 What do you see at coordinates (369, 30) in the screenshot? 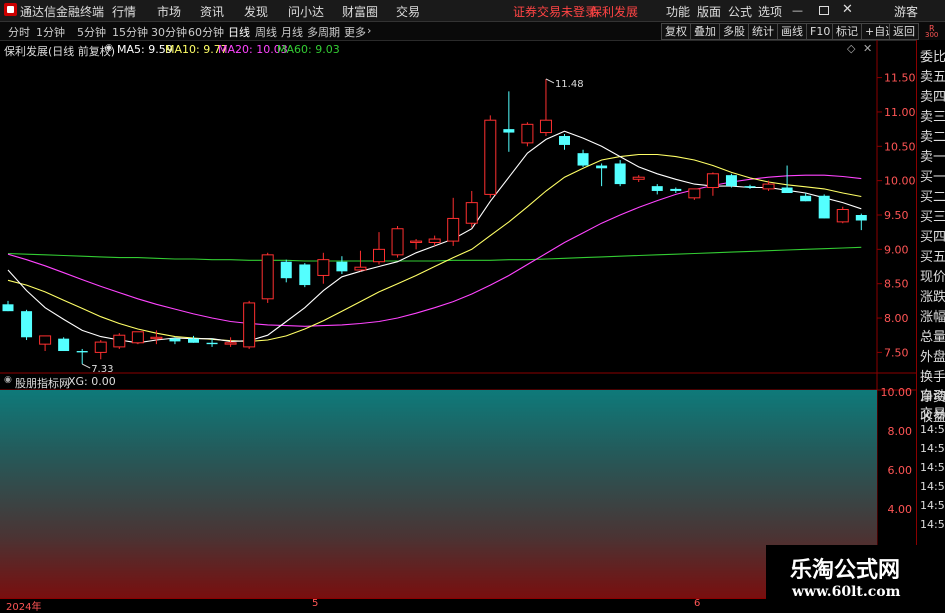
I see `more-arrow-icon: ›` at bounding box center [369, 30].